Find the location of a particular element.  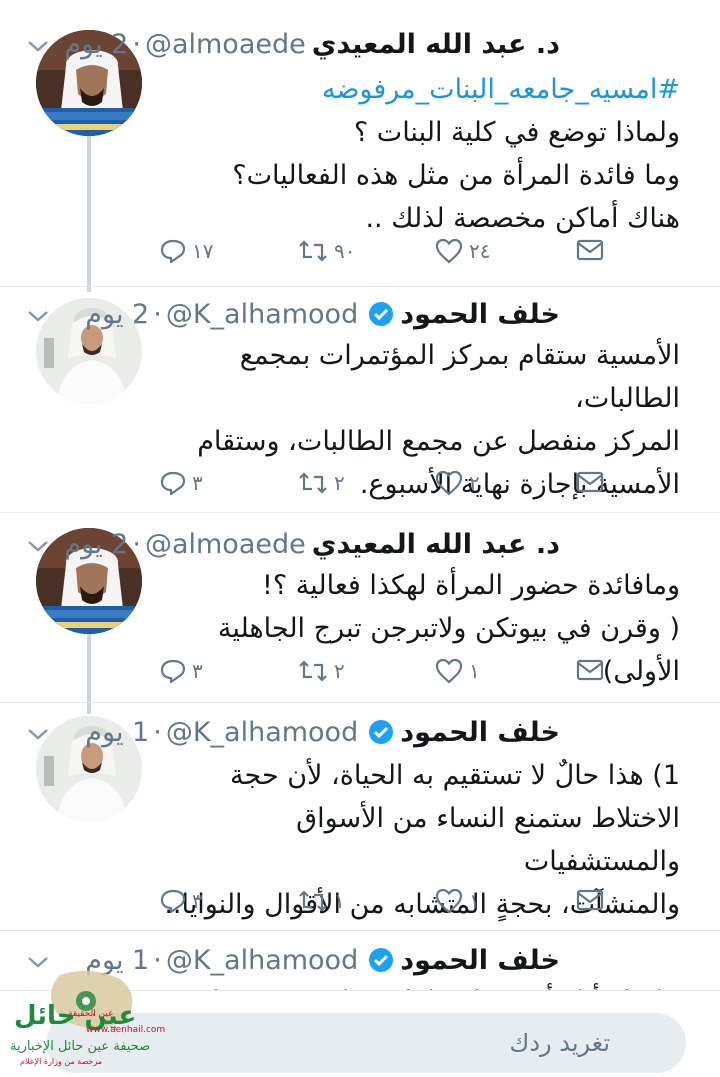

reply-count: ١٧ is located at coordinates (203, 251).